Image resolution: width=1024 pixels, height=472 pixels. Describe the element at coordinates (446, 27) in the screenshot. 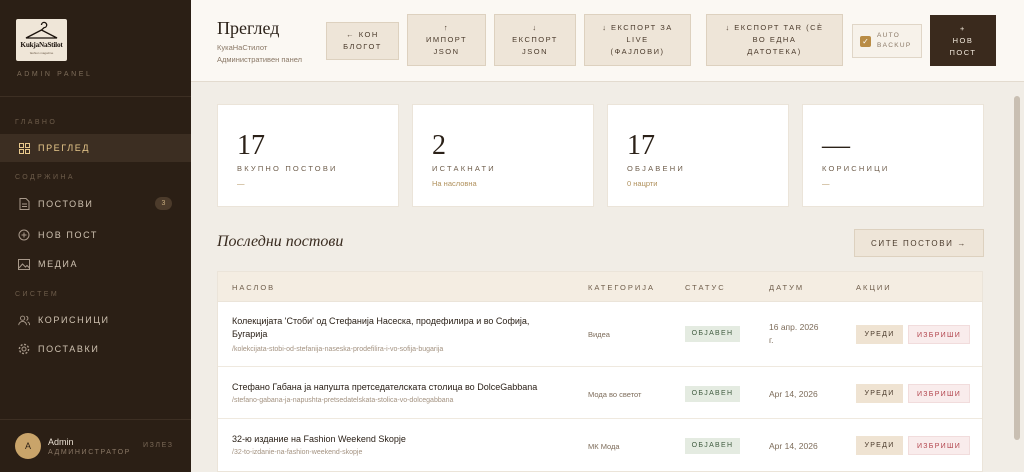

I see `upload-arrow-icon: ↑` at that location.